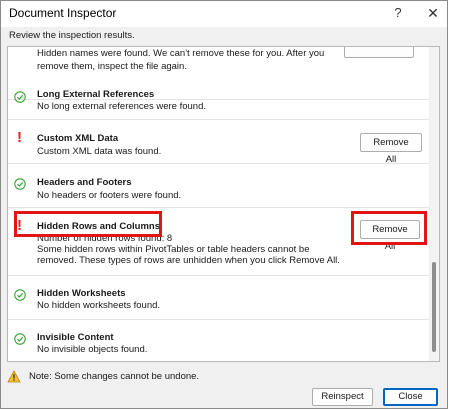  What do you see at coordinates (96, 94) in the screenshot?
I see `section-title: Long External References` at bounding box center [96, 94].